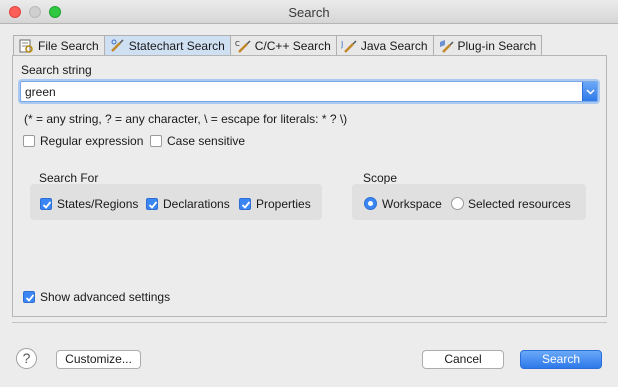 The height and width of the screenshot is (387, 618). I want to click on file-search-icon, so click(26, 46).